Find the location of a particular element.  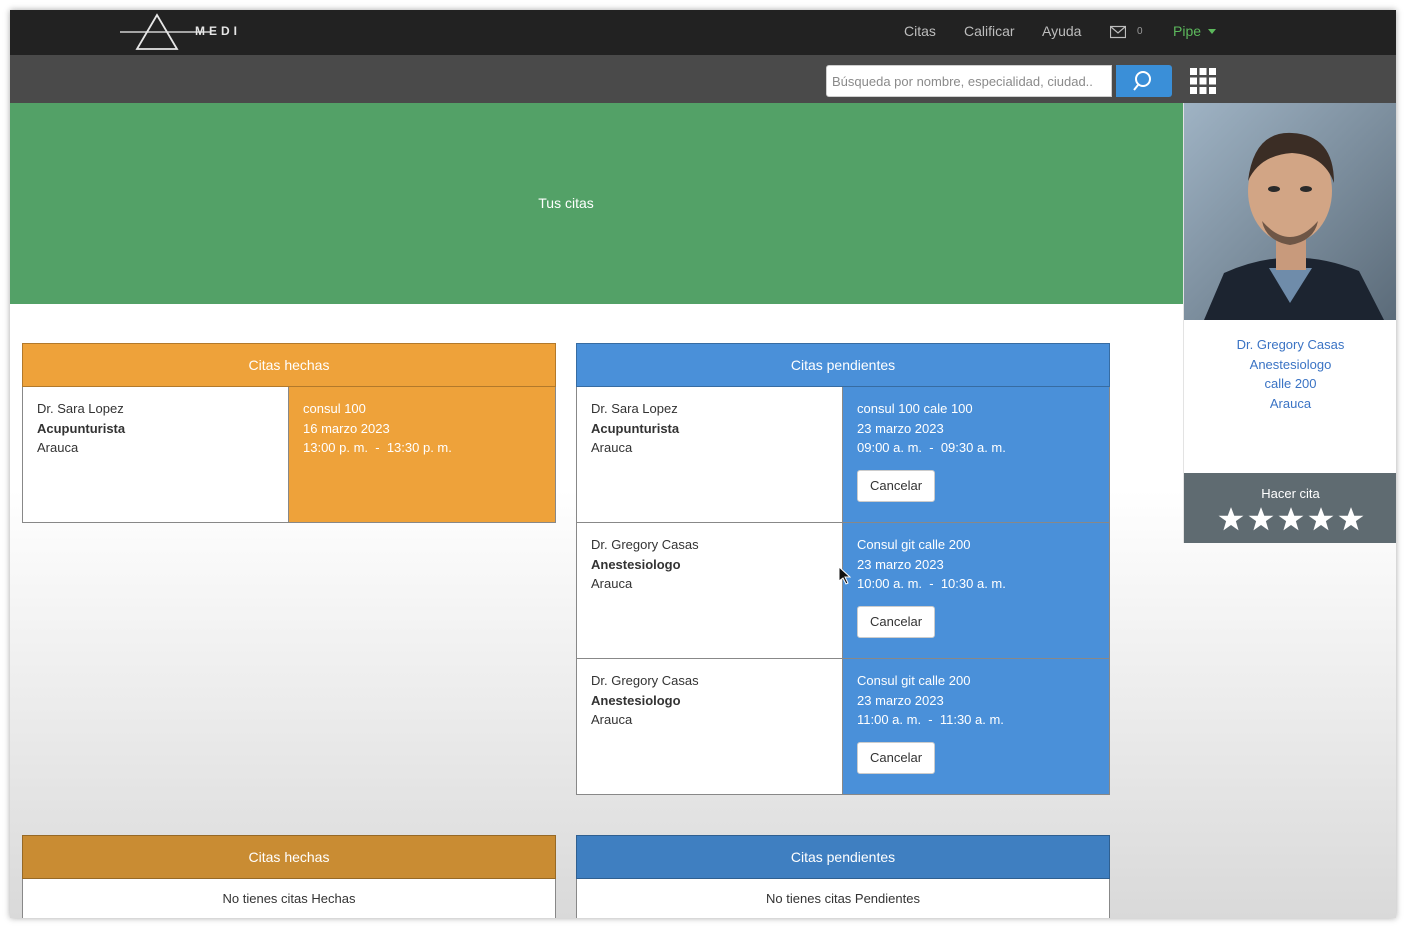

done-appointments-empty-table: Citas hechas No tienes citas Hechas is located at coordinates (289, 876).